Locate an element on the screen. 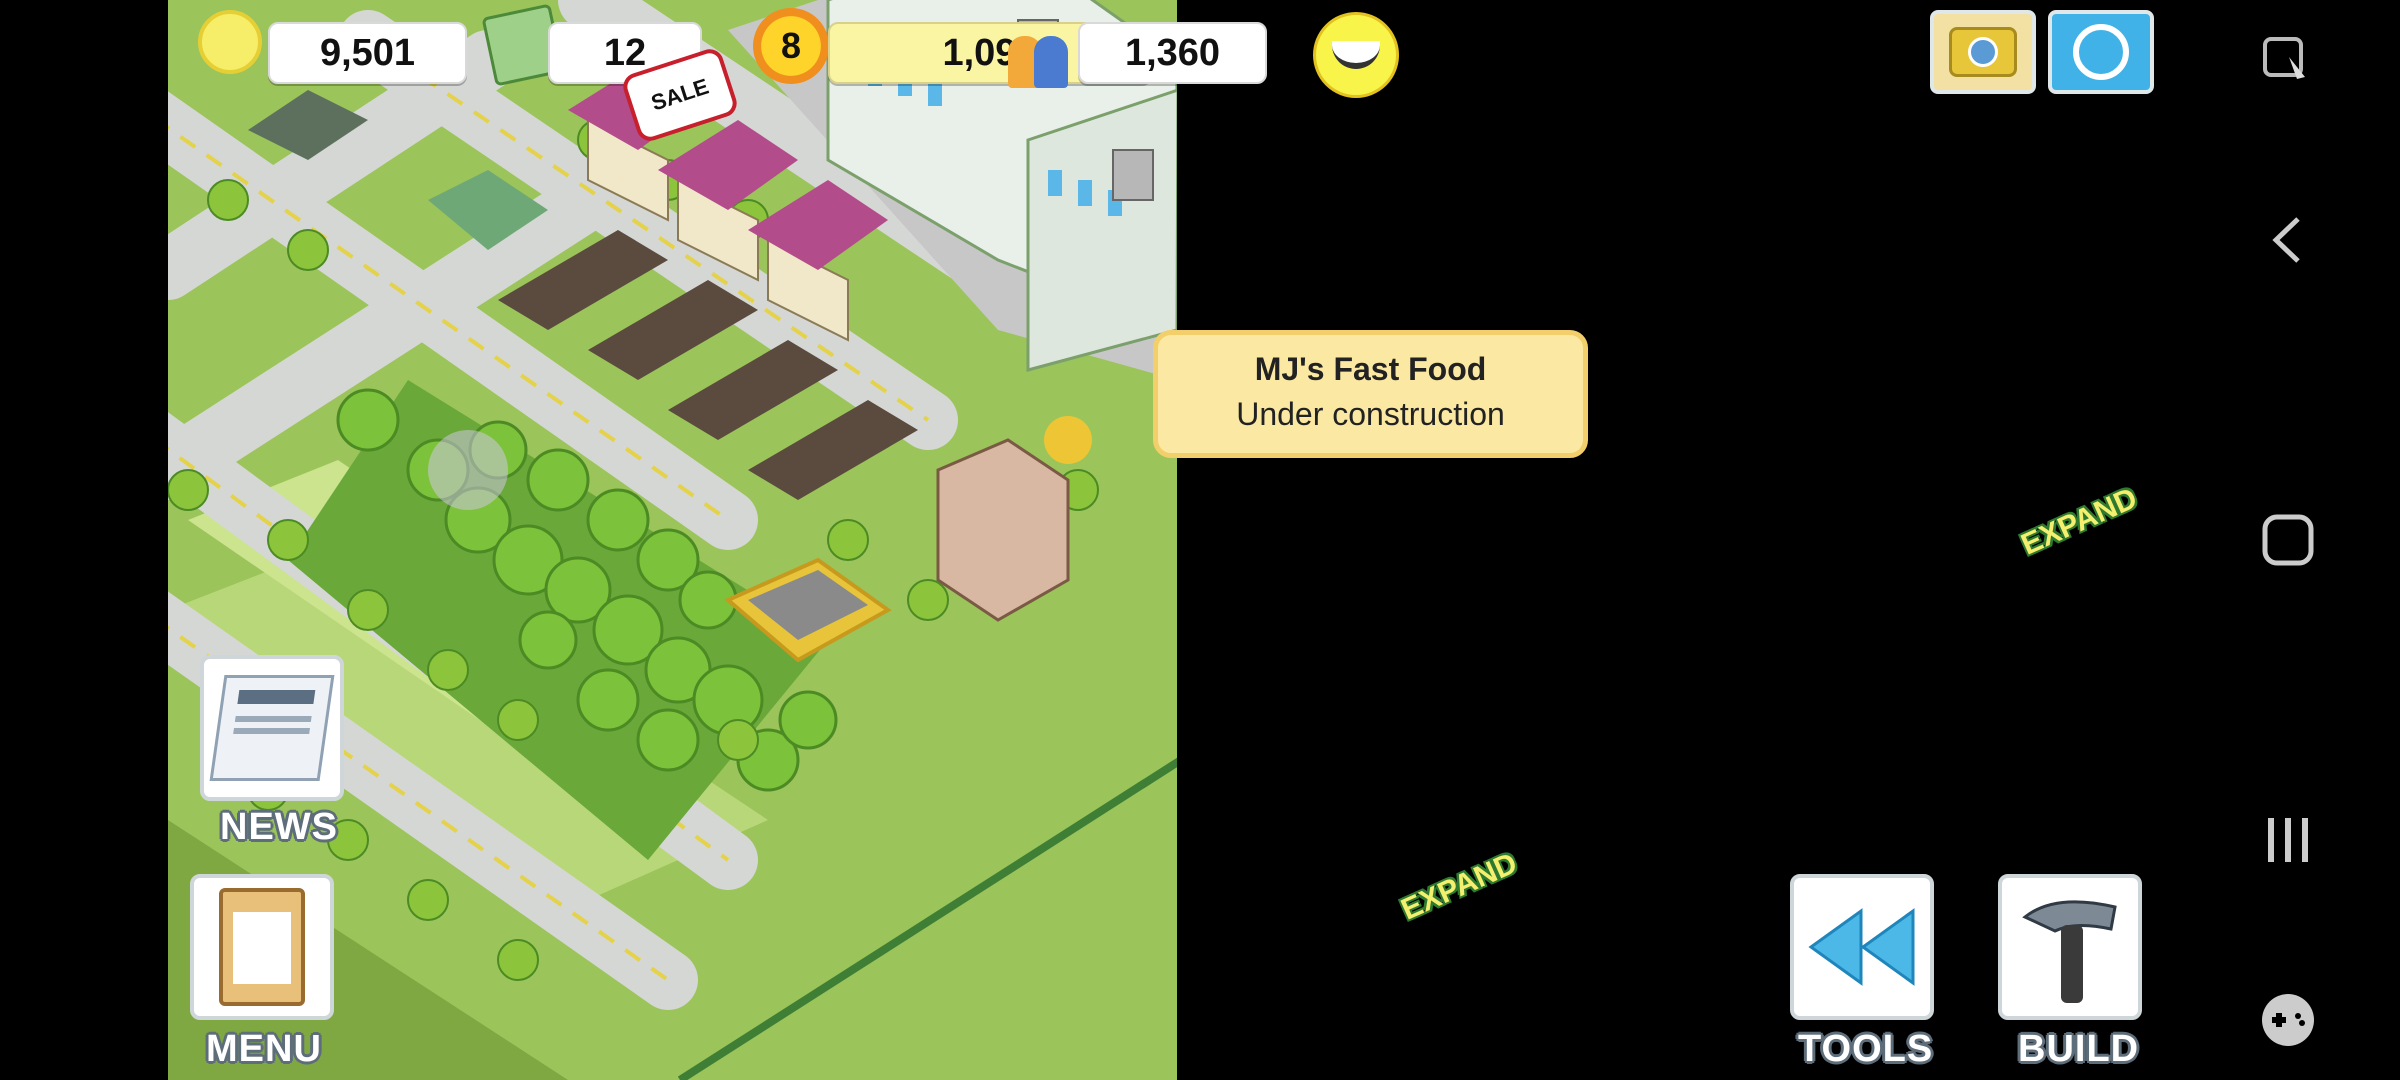 Image resolution: width=2400 pixels, height=1080 pixels. menu-label: MENU is located at coordinates (264, 1049).